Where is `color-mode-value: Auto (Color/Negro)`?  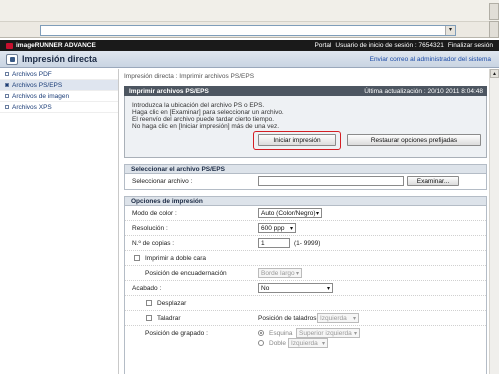 color-mode-value: Auto (Color/Negro) is located at coordinates (288, 213).